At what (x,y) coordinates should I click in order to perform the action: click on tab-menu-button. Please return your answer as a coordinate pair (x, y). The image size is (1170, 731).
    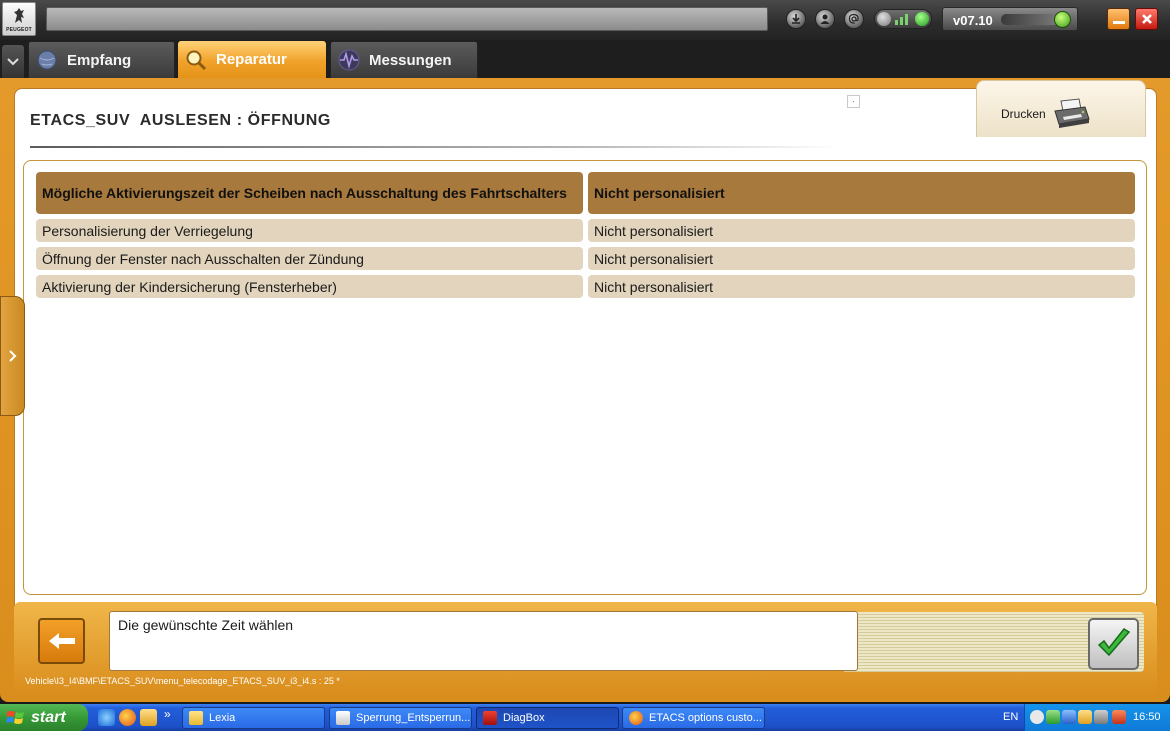
    Looking at the image, I should click on (13, 61).